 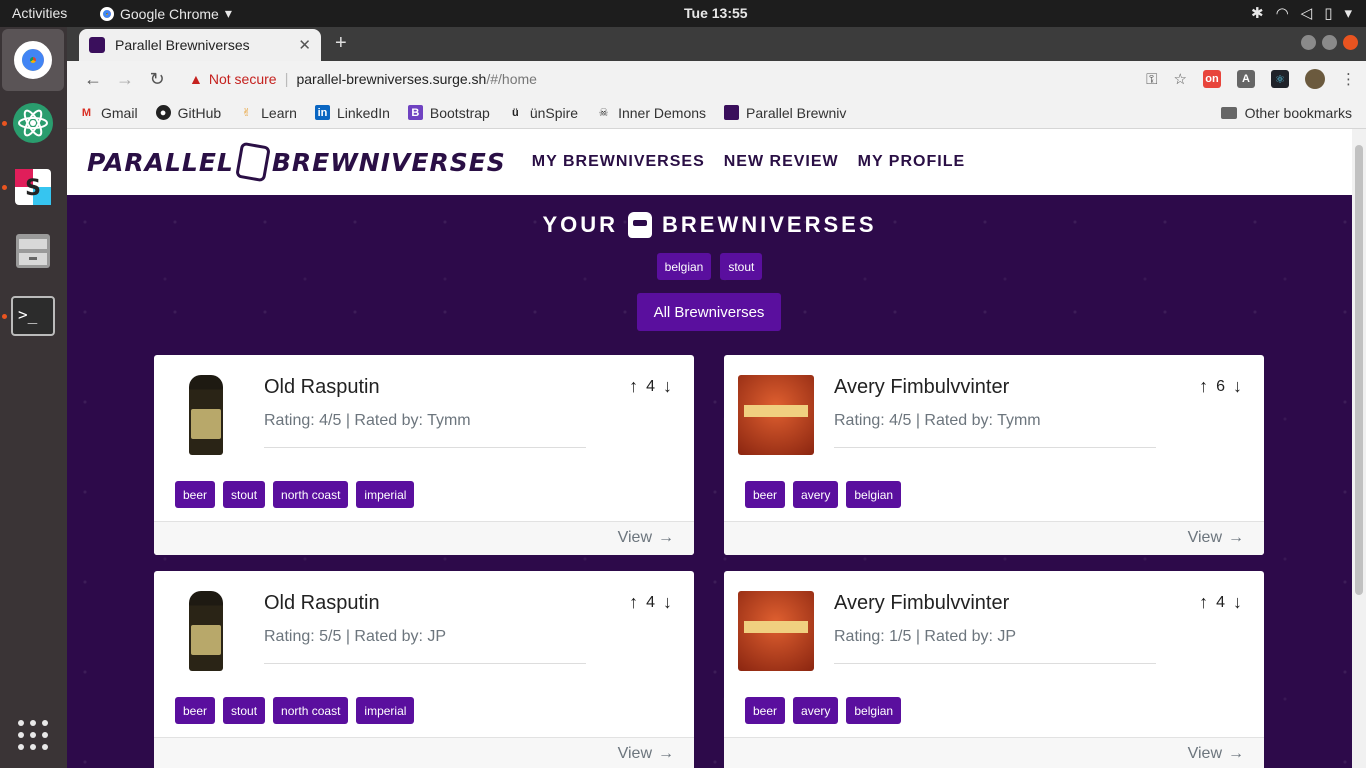 I want to click on bookmark-linkedin: in LinkedIn, so click(x=352, y=113).